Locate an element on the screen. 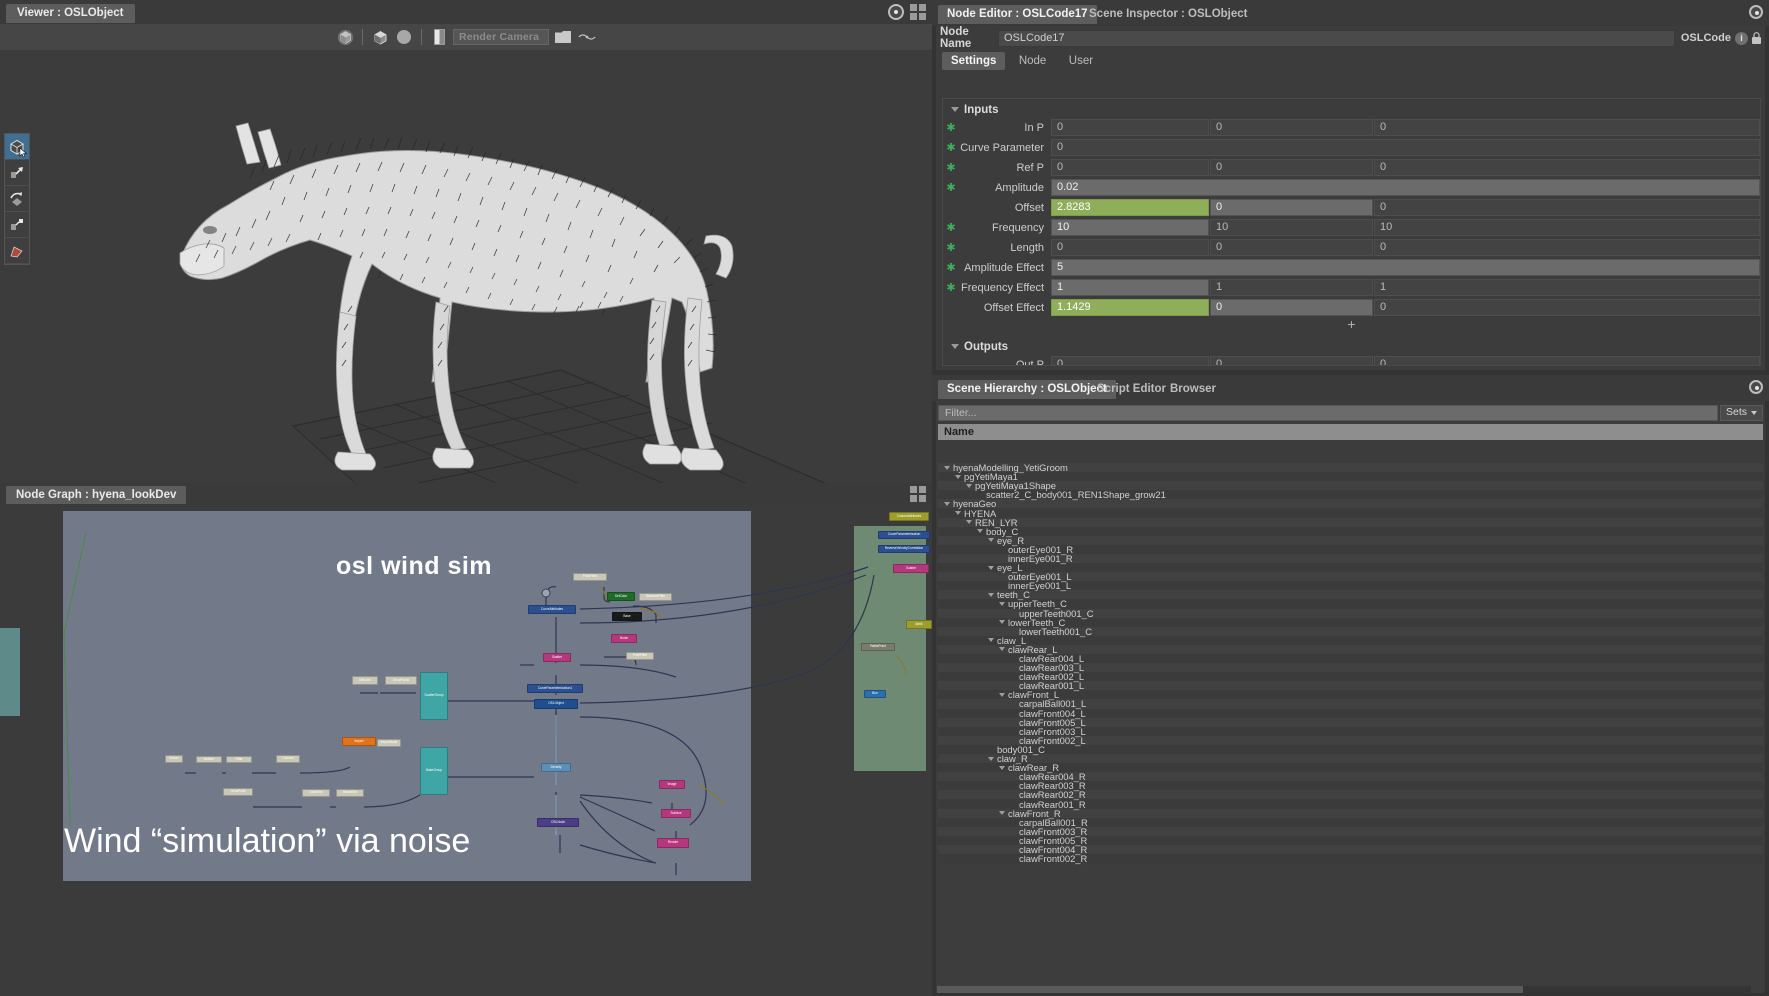 The image size is (1769, 996). horizontal-scrollbar is located at coordinates (1344, 989).